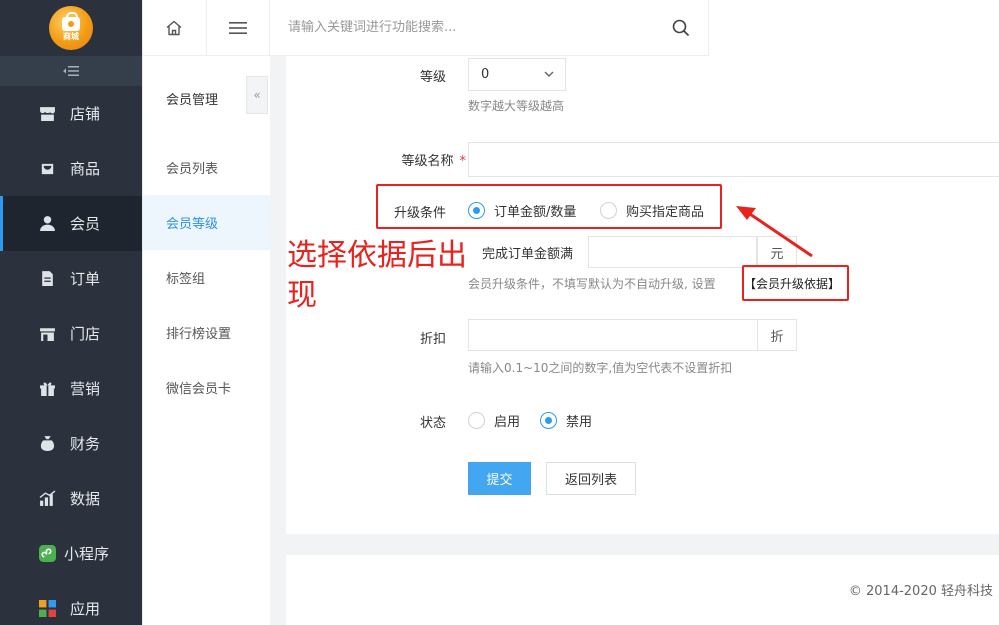 This screenshot has height=625, width=999. I want to click on sidebar-item-apps: 应用, so click(71, 603).